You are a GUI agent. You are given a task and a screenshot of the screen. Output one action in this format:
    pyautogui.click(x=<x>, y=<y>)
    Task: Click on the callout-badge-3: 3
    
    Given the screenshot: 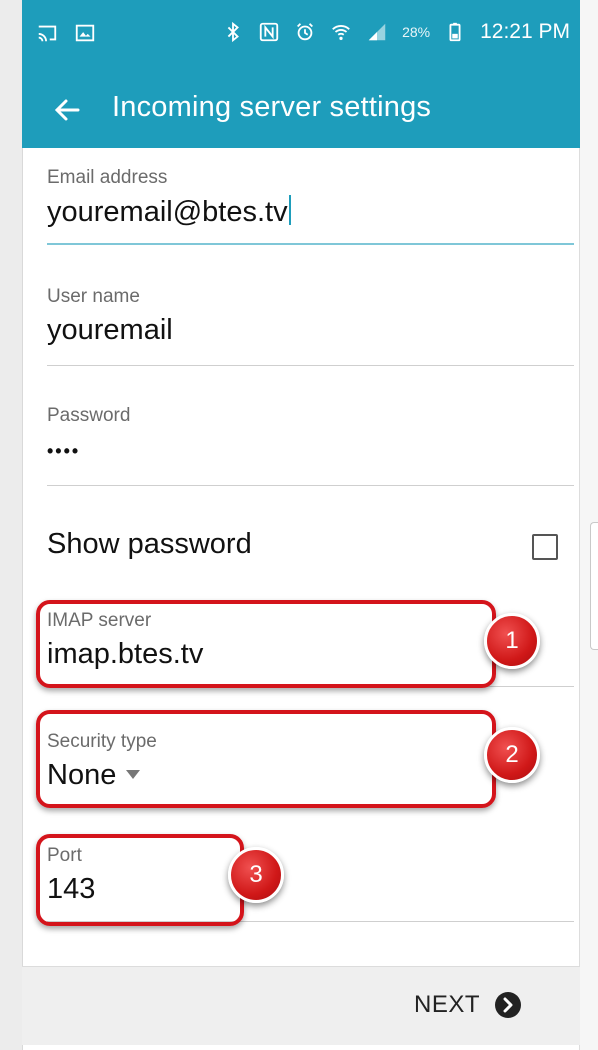 What is the action you would take?
    pyautogui.click(x=256, y=875)
    